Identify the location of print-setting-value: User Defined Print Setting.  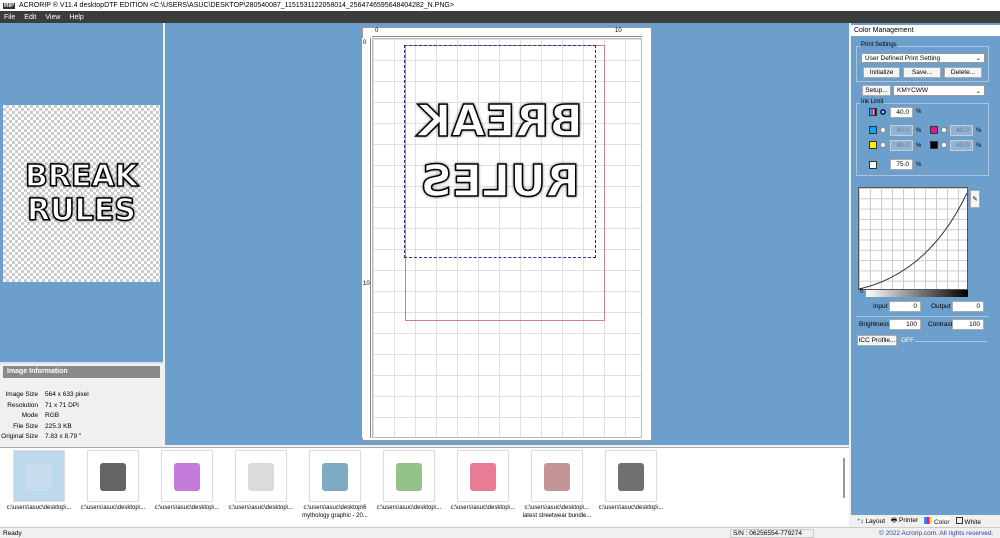
(903, 58).